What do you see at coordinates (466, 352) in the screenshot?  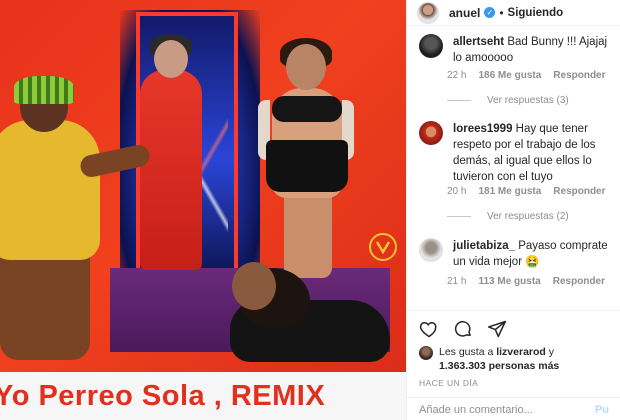 I see `likes-prefix: Les gusta a` at bounding box center [466, 352].